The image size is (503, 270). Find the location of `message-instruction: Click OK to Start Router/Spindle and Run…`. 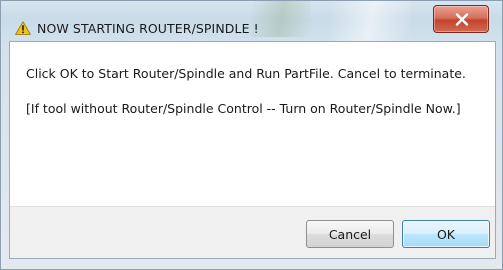

message-instruction: Click OK to Start Router/Spindle and Run… is located at coordinates (246, 73).